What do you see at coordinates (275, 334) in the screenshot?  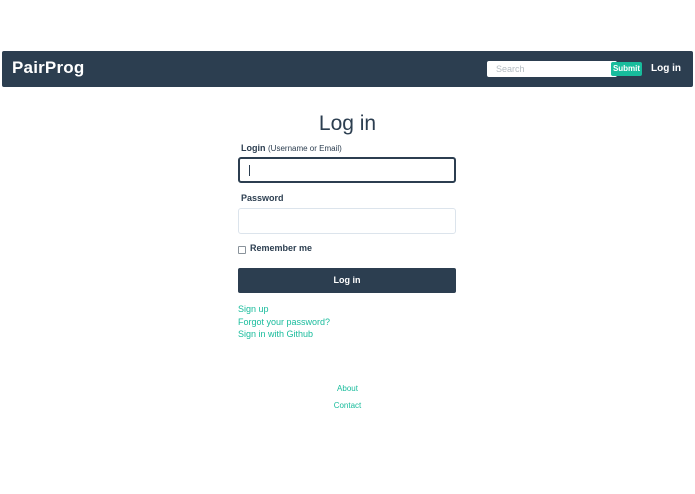 I see `github-sign-in-link: Sign in with Github` at bounding box center [275, 334].